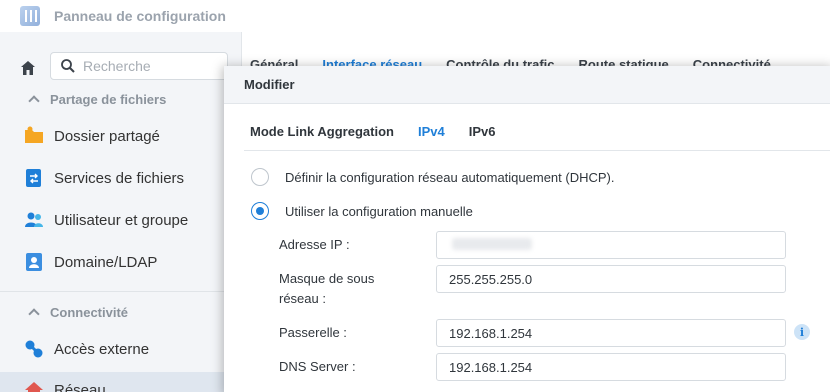 The width and height of the screenshot is (830, 392). What do you see at coordinates (415, 16) in the screenshot?
I see `window-titlebar: Panneau de configuration` at bounding box center [415, 16].